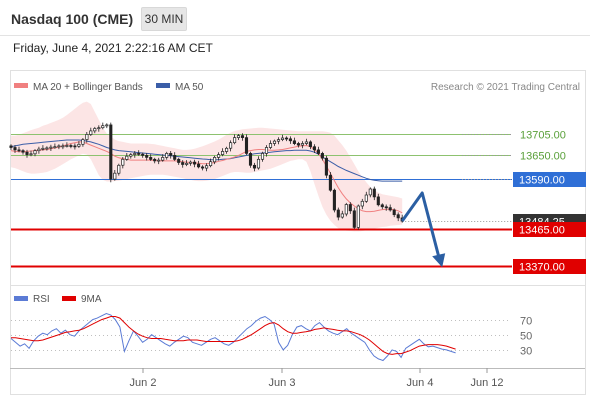  I want to click on level-label-0: 13705.00, so click(543, 136).